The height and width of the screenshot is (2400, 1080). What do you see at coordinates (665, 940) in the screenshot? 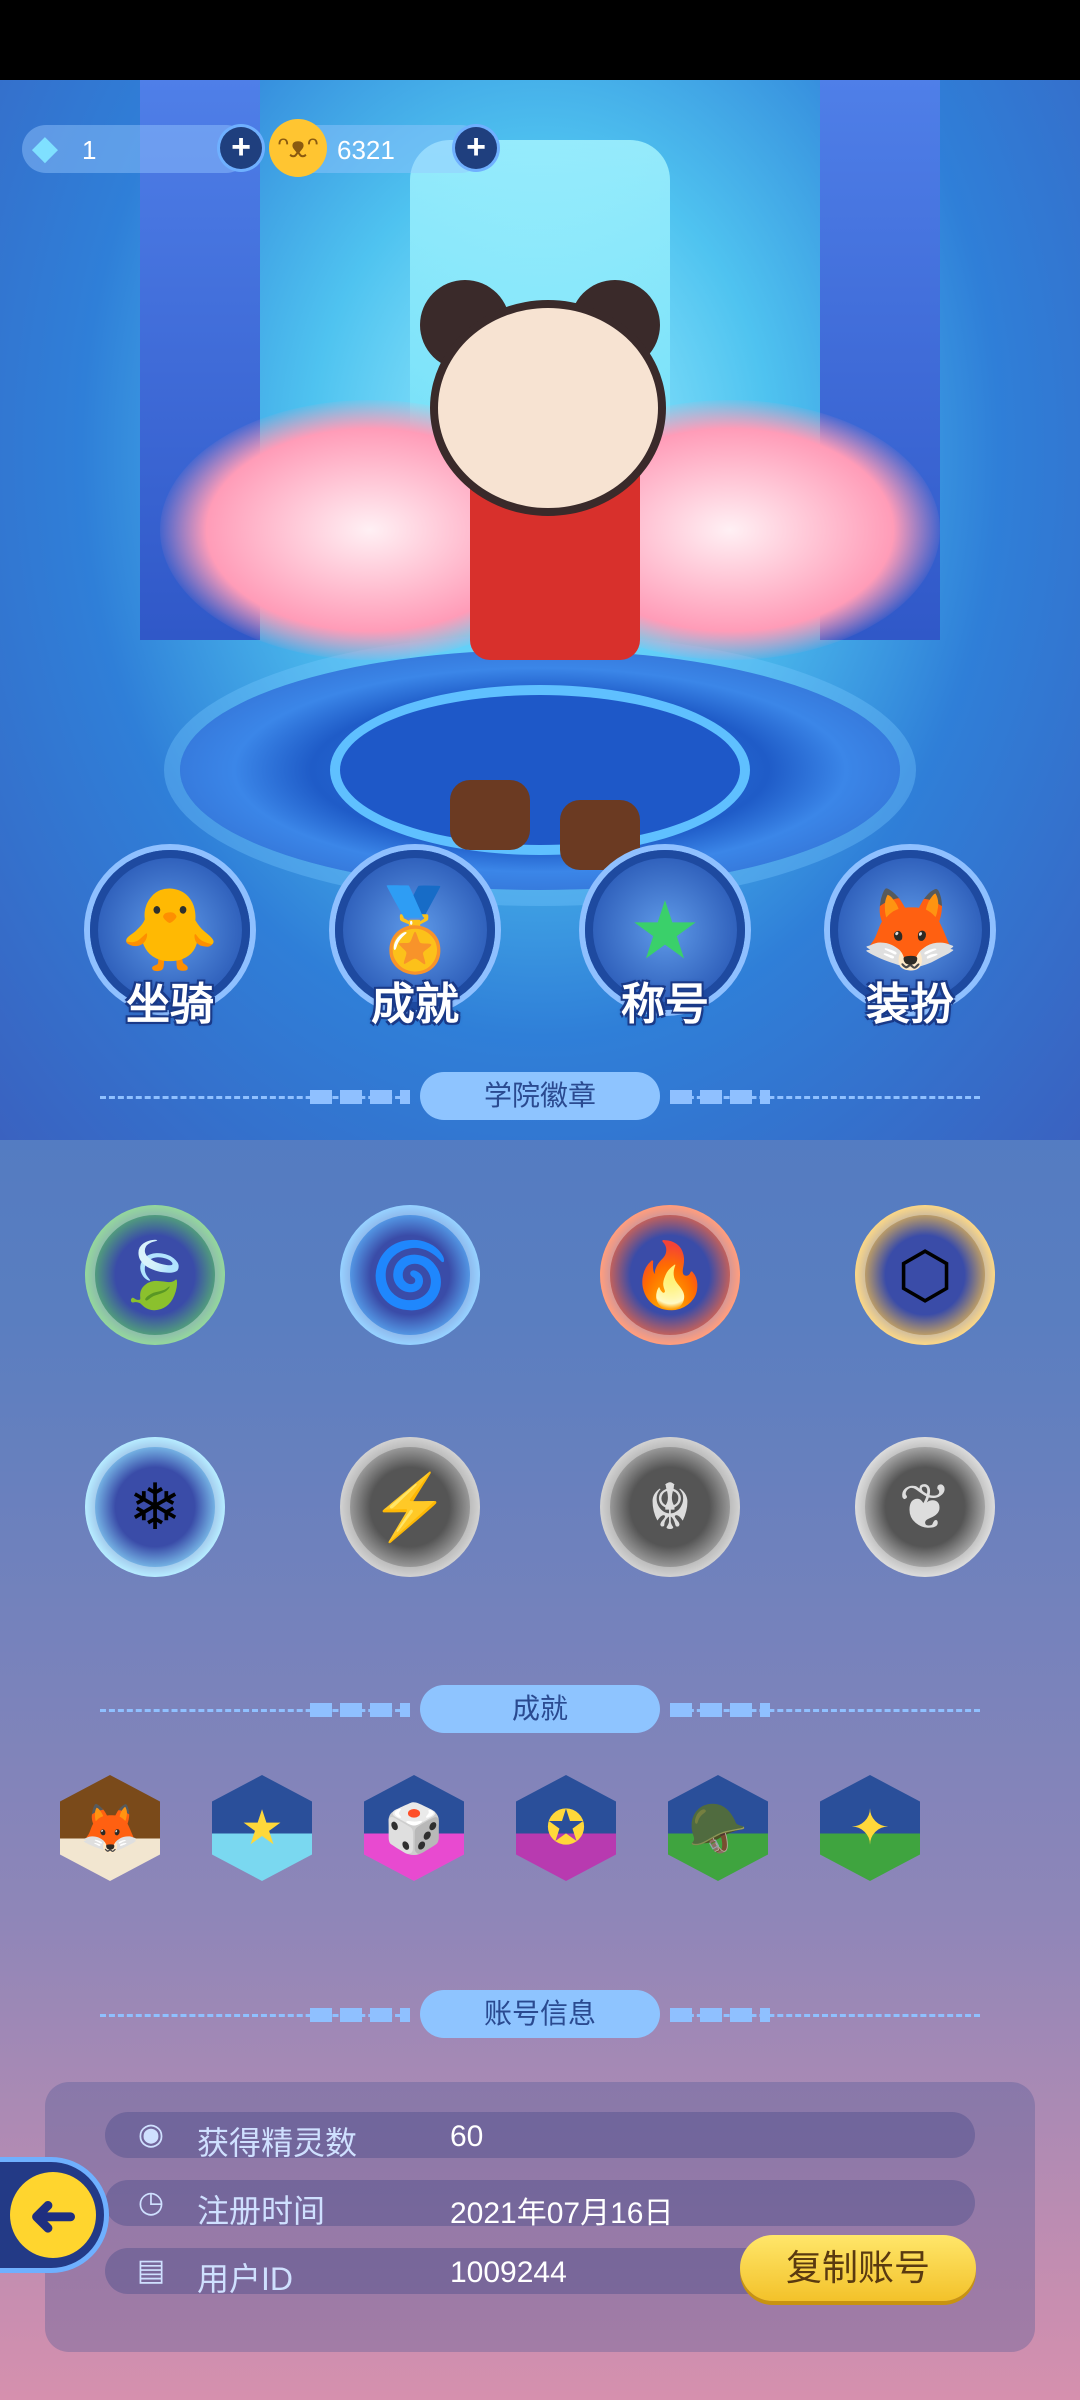
I see `menu-title: ★ 称号` at bounding box center [665, 940].